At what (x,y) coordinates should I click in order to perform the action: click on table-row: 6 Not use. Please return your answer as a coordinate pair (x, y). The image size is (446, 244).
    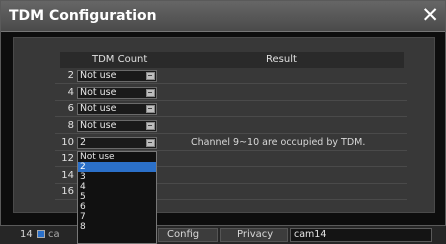
    Looking at the image, I should click on (231, 109).